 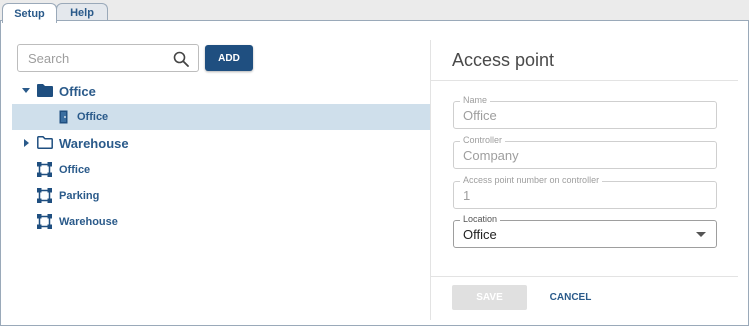 I want to click on tree-item-warehouse-zone: Warehouse, so click(x=221, y=222).